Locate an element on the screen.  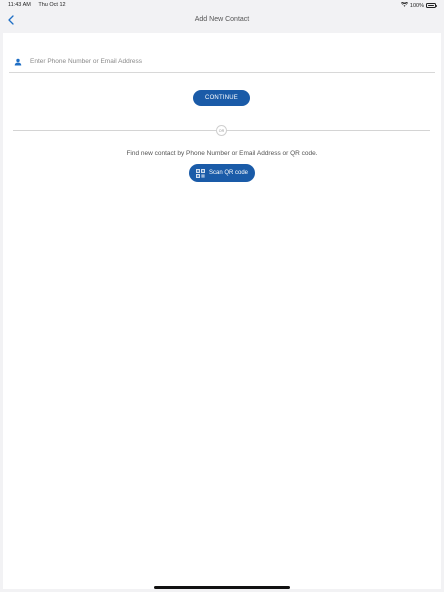
status-left: 11:43 AM Thu Oct 12 is located at coordinates (37, 5).